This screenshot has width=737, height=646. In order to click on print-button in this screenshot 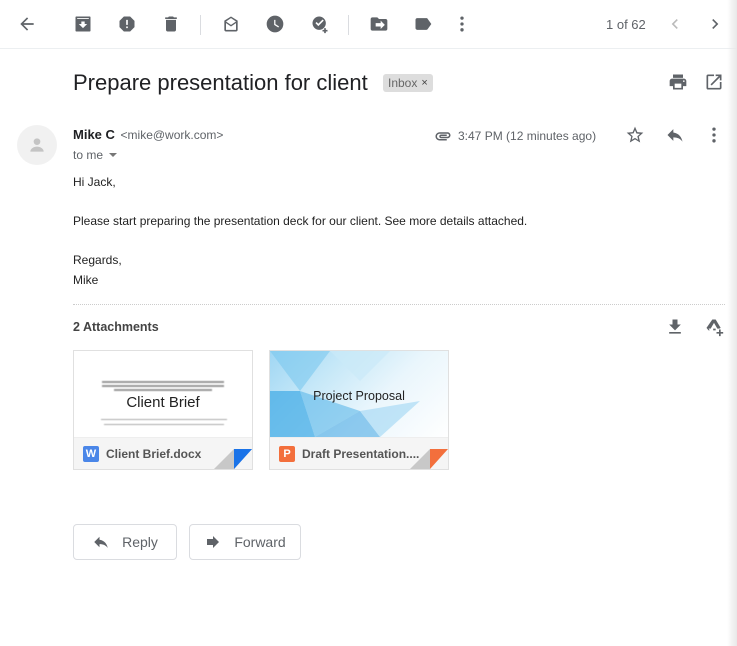, I will do `click(679, 83)`.